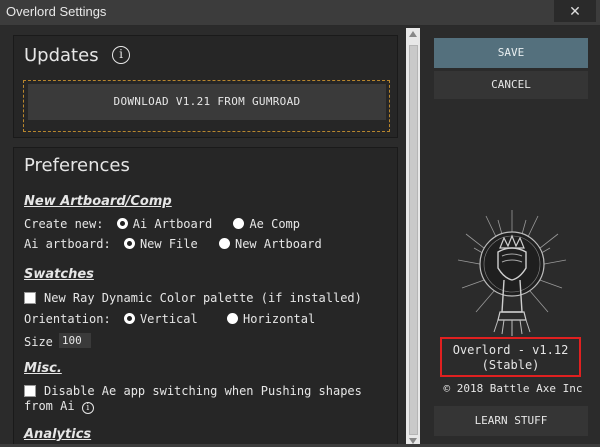 This screenshot has width=600, height=447. I want to click on radio-new-artboard, so click(224, 243).